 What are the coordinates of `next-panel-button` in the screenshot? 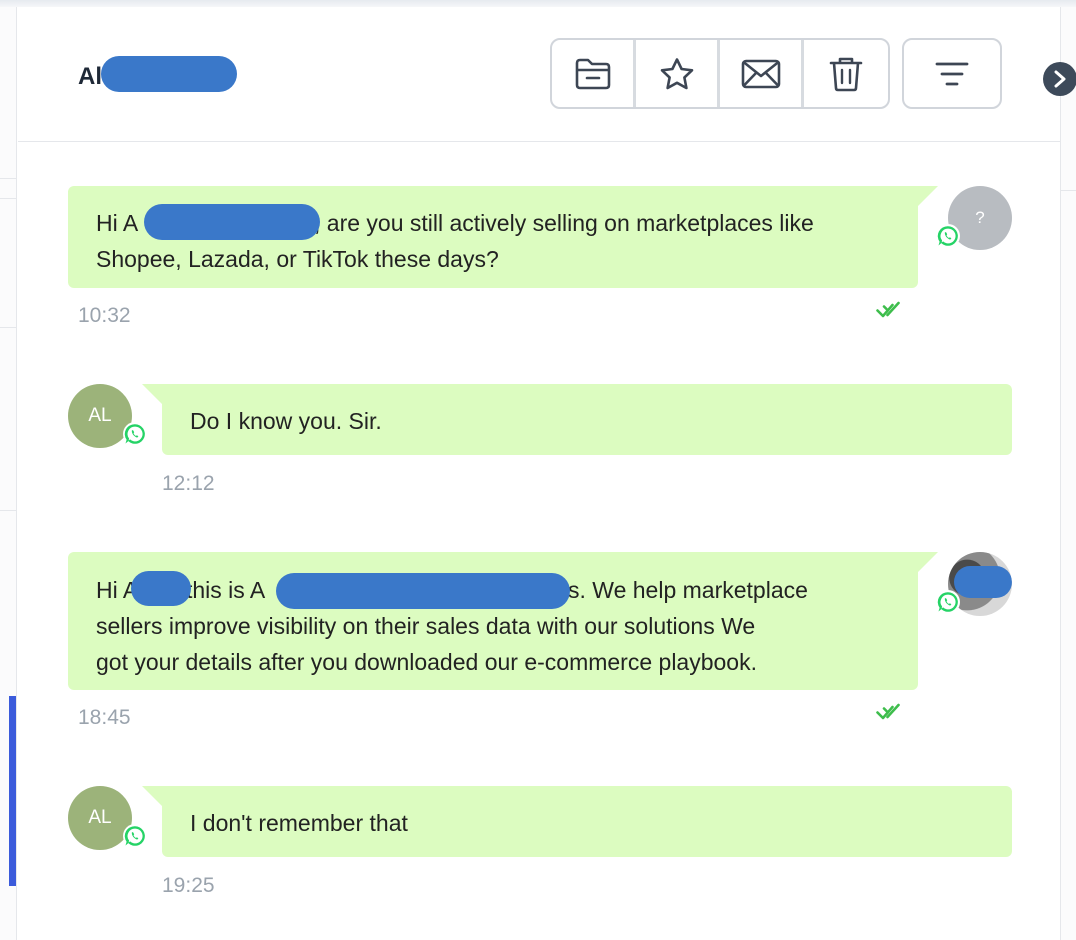 It's located at (1059, 79).